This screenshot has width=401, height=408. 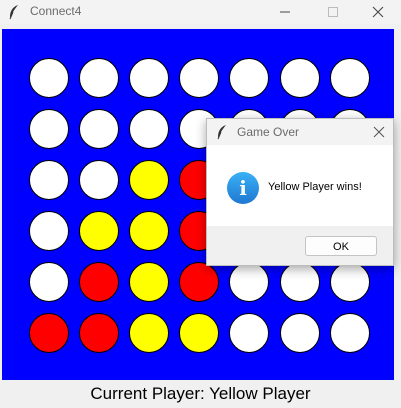 I want to click on dialog-title-bar: Game Over, so click(x=300, y=132).